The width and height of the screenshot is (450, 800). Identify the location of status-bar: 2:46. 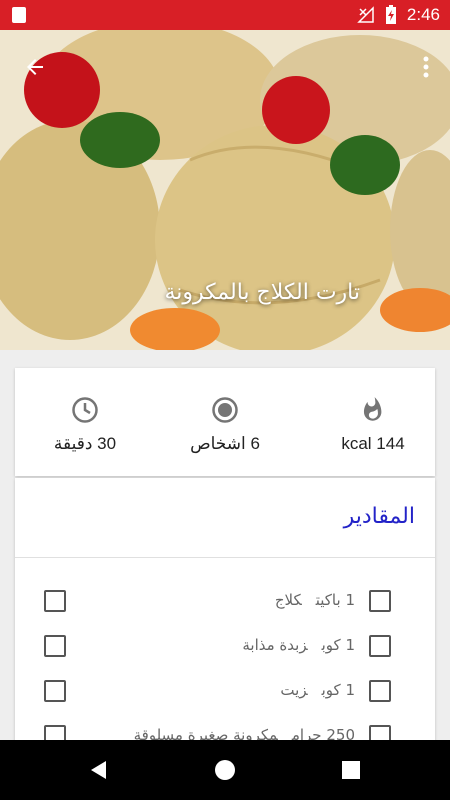
(225, 15).